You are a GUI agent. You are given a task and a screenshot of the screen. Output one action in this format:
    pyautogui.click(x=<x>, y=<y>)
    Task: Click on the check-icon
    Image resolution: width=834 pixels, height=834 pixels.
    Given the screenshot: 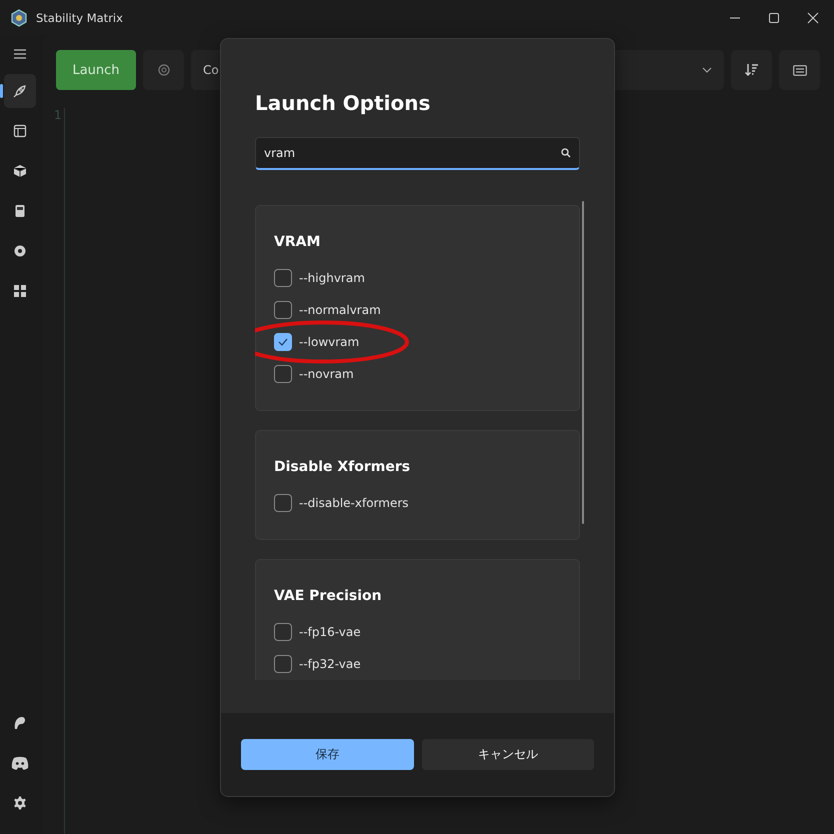 What is the action you would take?
    pyautogui.click(x=283, y=342)
    